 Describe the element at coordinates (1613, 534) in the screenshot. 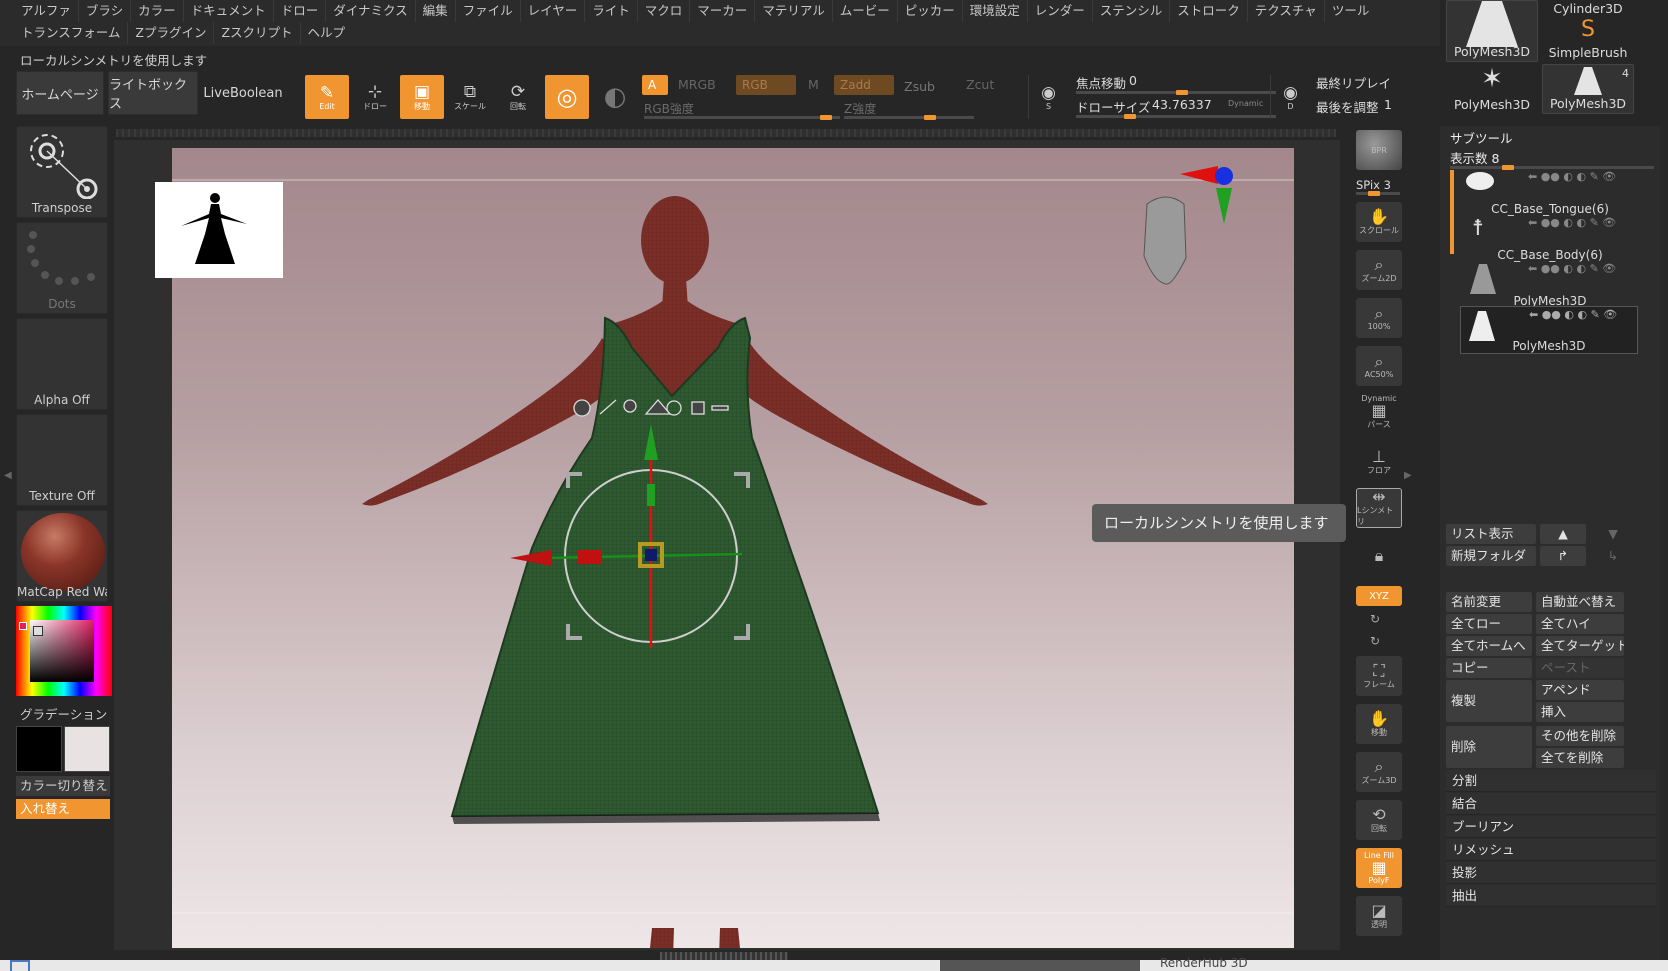

I see `move-down-button: ▼` at that location.